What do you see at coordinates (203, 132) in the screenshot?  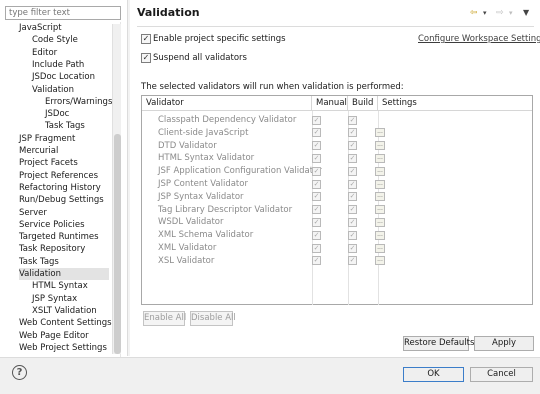 I see `validator-name: Client-side JavaScript` at bounding box center [203, 132].